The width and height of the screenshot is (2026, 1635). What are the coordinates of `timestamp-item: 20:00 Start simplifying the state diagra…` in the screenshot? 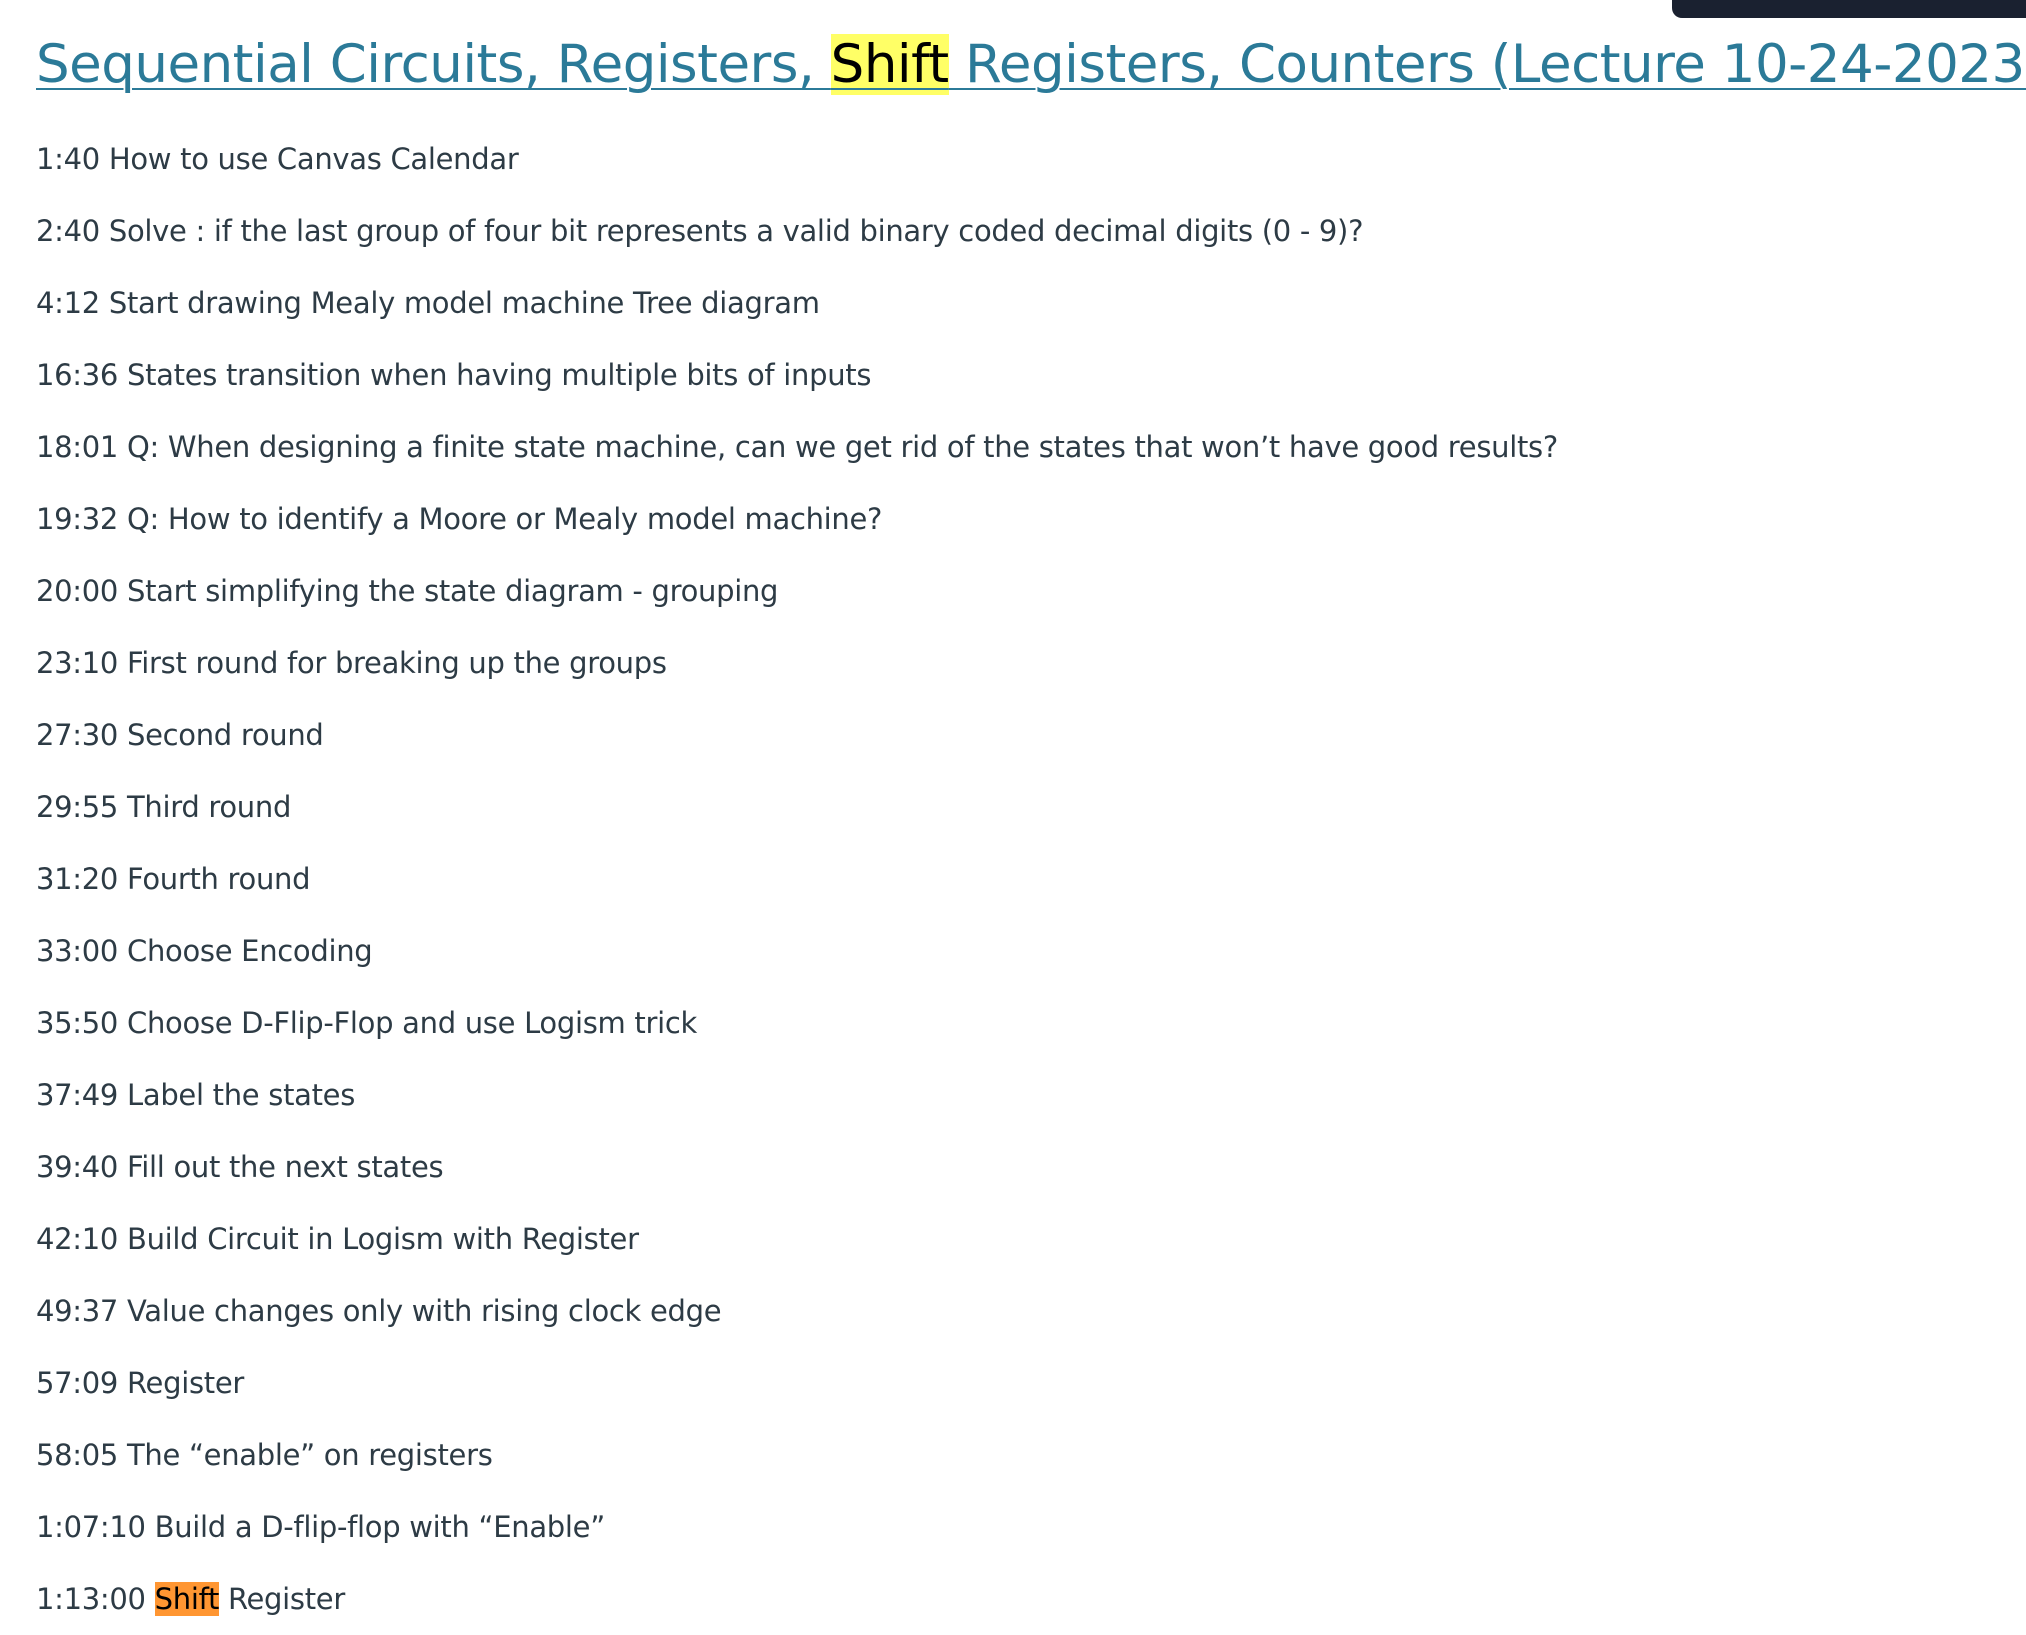 It's located at (407, 591).